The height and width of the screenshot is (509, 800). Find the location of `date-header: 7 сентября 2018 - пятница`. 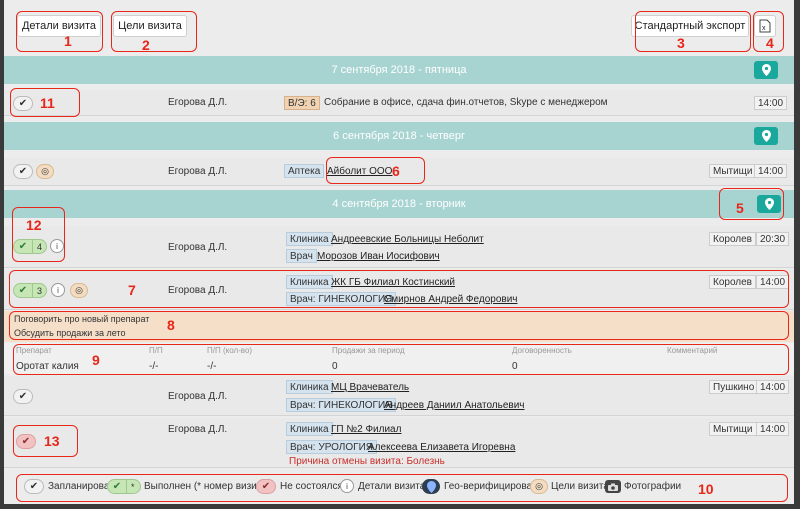

date-header: 7 сентября 2018 - пятница is located at coordinates (399, 70).